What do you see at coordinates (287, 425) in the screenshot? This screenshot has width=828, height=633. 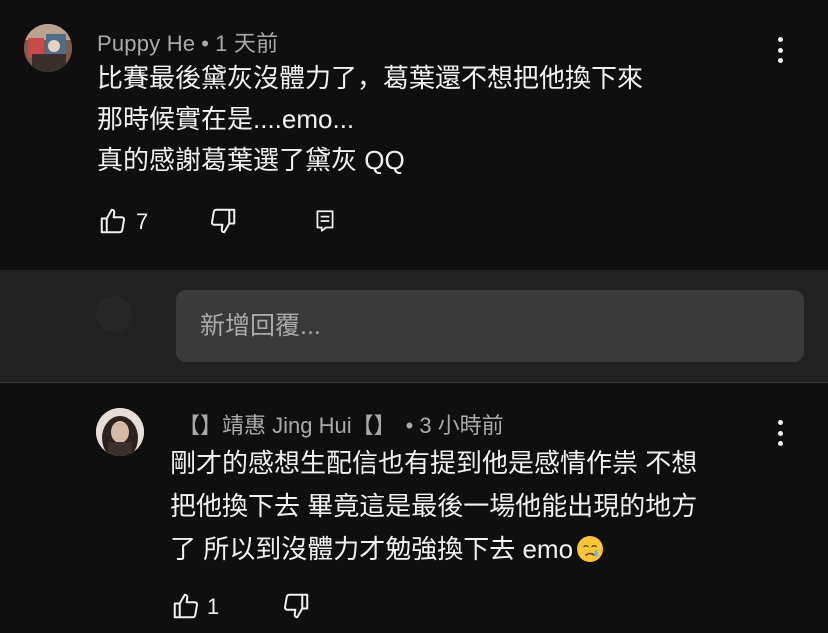 I see `author-name: 【】靖惠 Jing Hui【】` at bounding box center [287, 425].